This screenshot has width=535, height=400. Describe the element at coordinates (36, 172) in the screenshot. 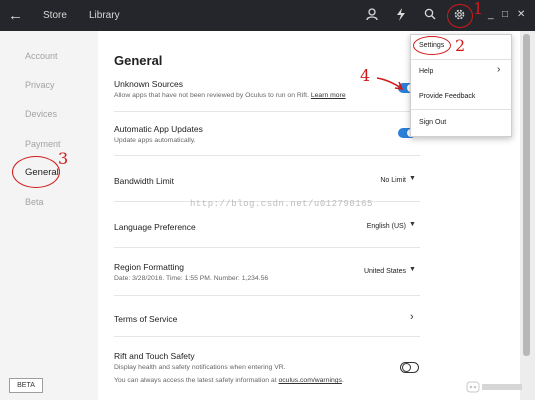

I see `annotation-circle-general` at that location.